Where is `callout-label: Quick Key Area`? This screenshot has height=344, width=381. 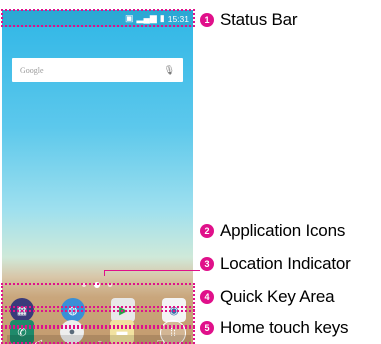 callout-label: Quick Key Area is located at coordinates (277, 296).